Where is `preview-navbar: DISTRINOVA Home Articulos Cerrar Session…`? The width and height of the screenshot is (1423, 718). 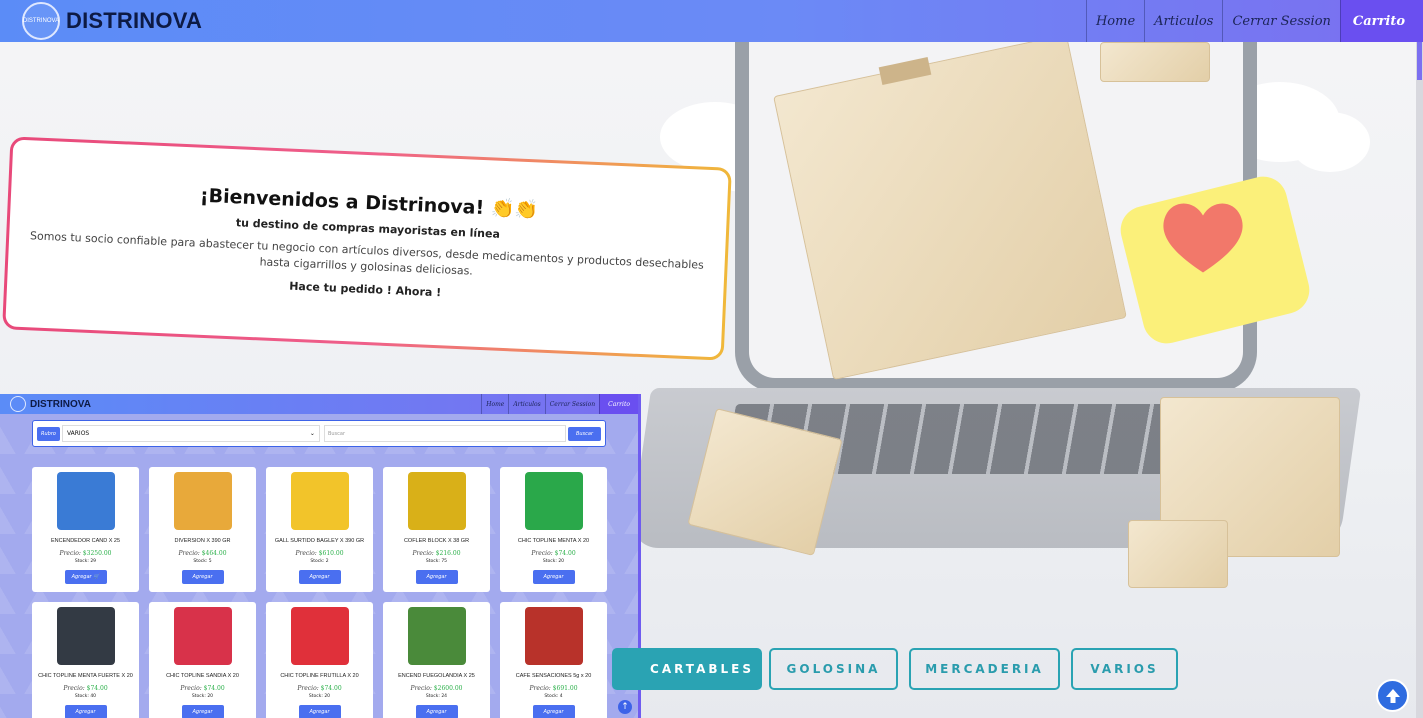
preview-navbar: DISTRINOVA Home Articulos Cerrar Session… is located at coordinates (319, 404).